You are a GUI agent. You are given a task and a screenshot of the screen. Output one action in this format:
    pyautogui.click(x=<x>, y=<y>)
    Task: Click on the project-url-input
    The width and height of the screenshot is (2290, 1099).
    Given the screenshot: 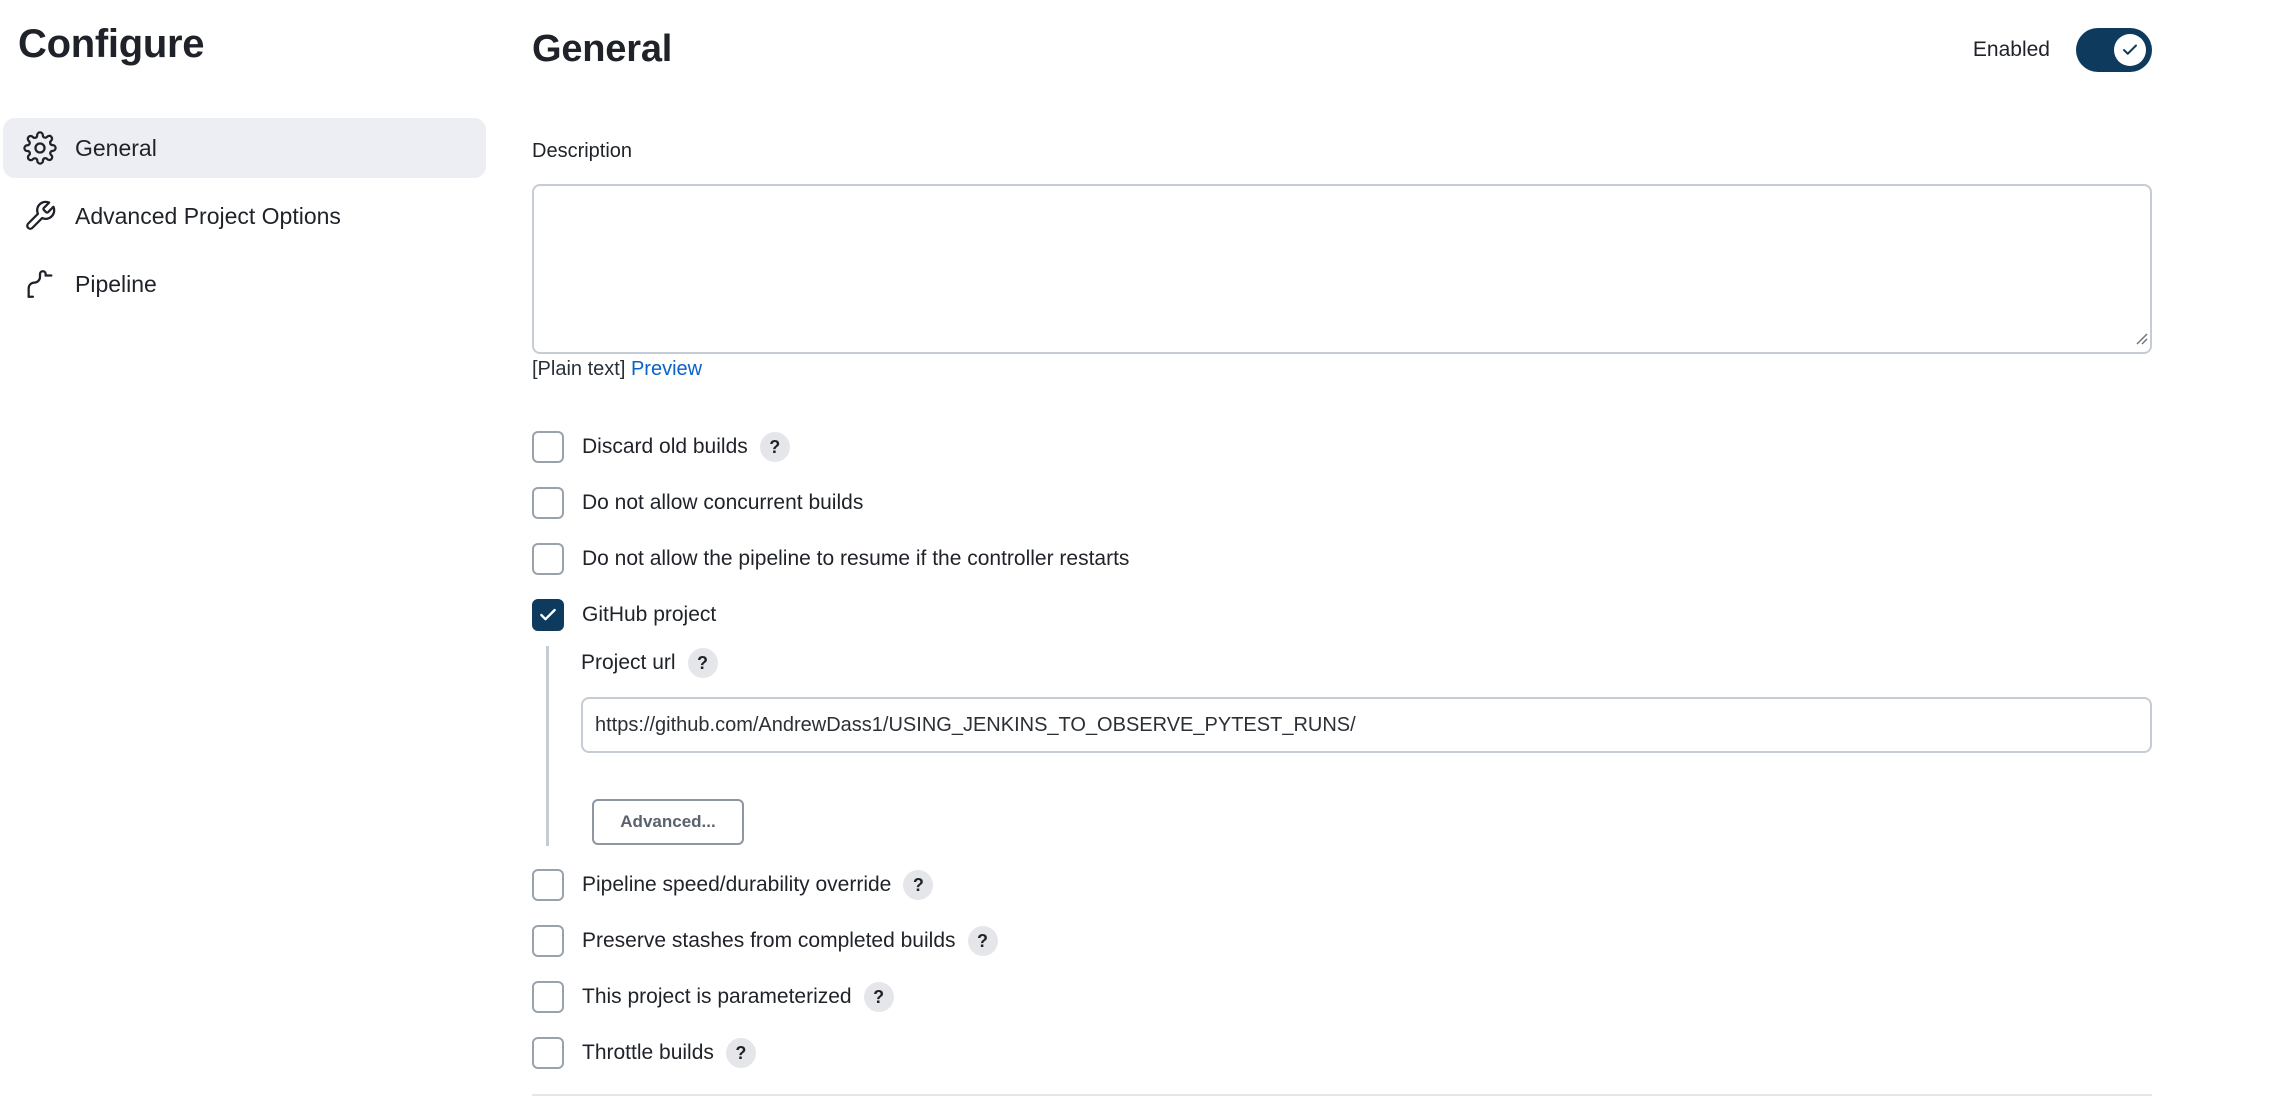 What is the action you would take?
    pyautogui.click(x=1366, y=725)
    